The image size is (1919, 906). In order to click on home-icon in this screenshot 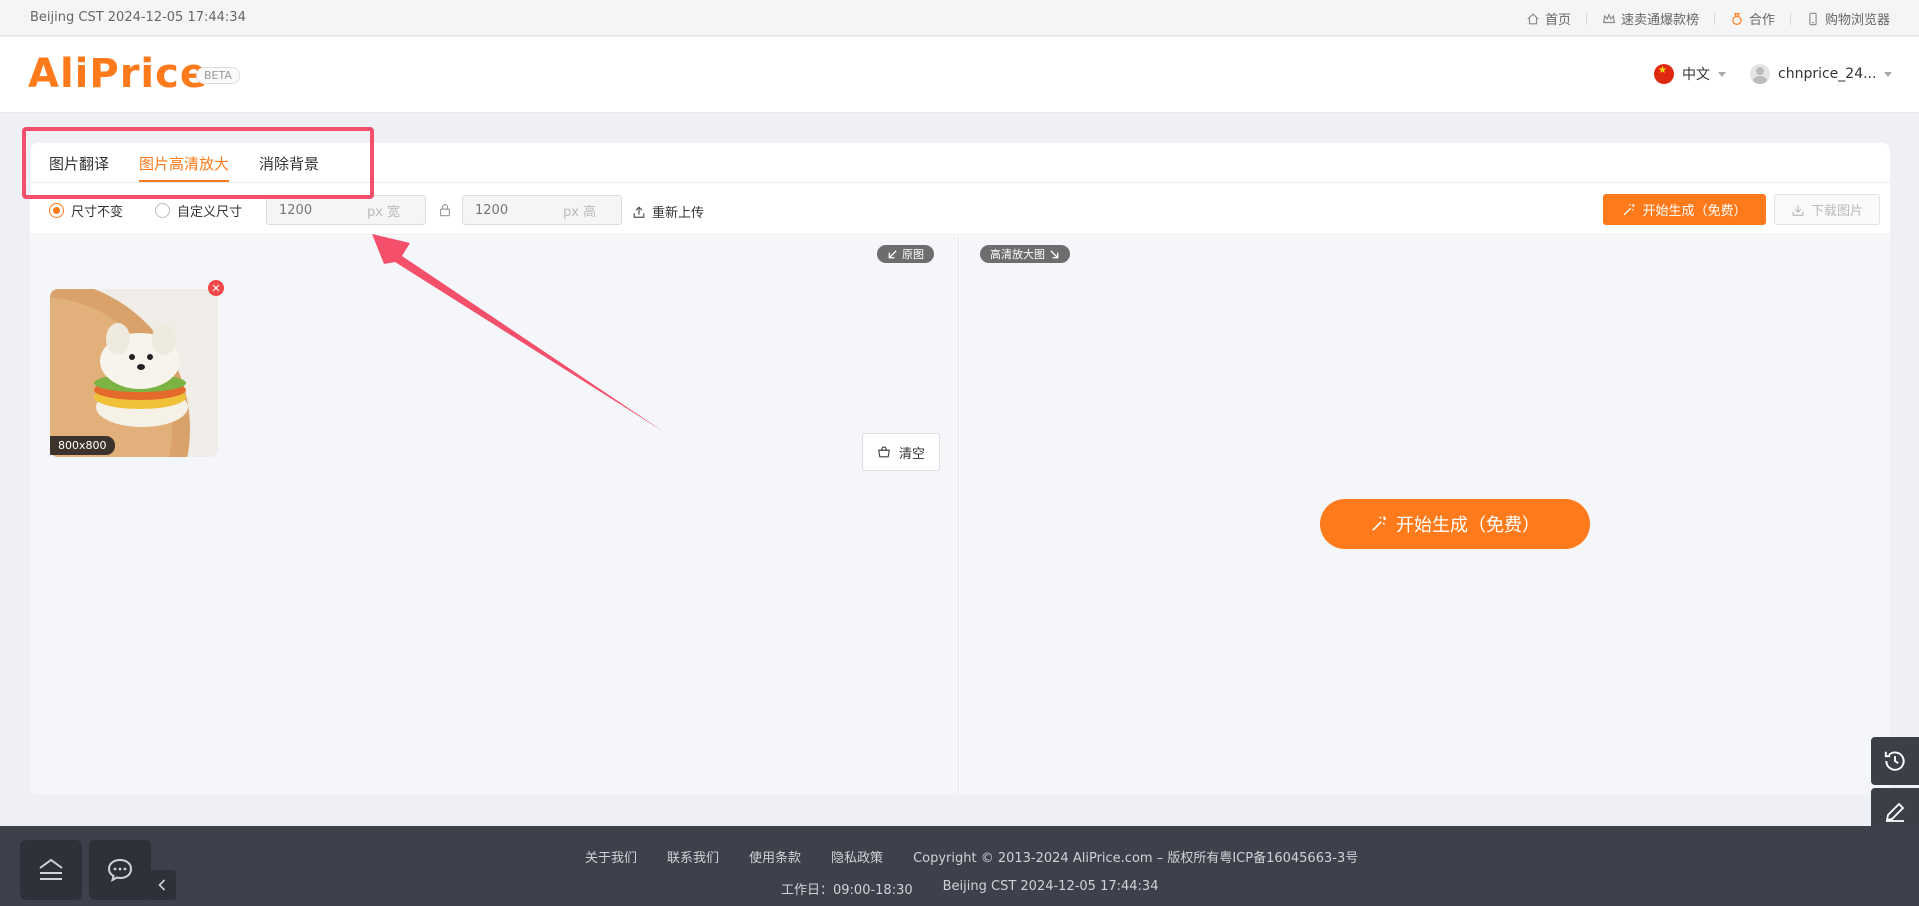, I will do `click(1533, 18)`.